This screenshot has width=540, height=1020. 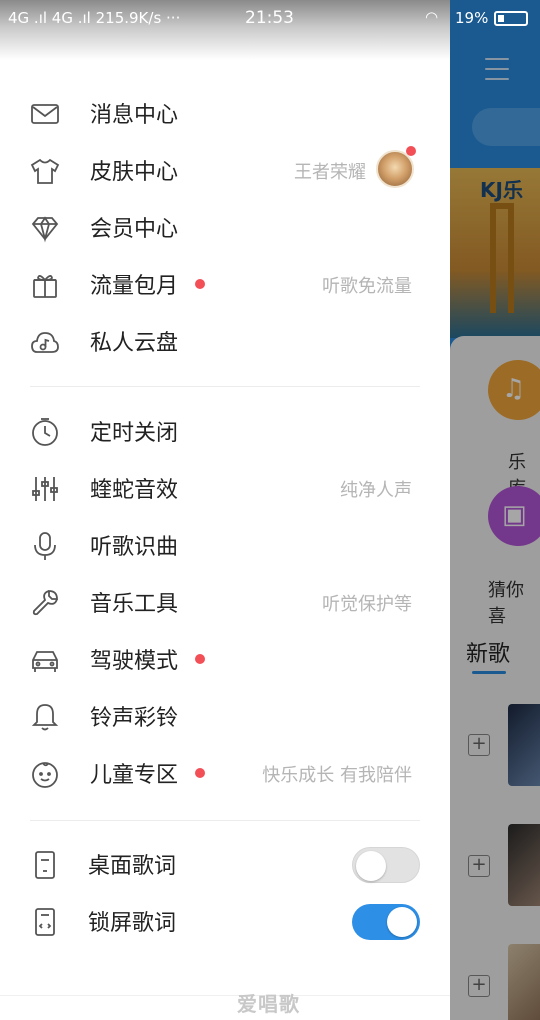 I want to click on menu-item-skins: 皮肤中心 王者荣耀, so click(x=225, y=170).